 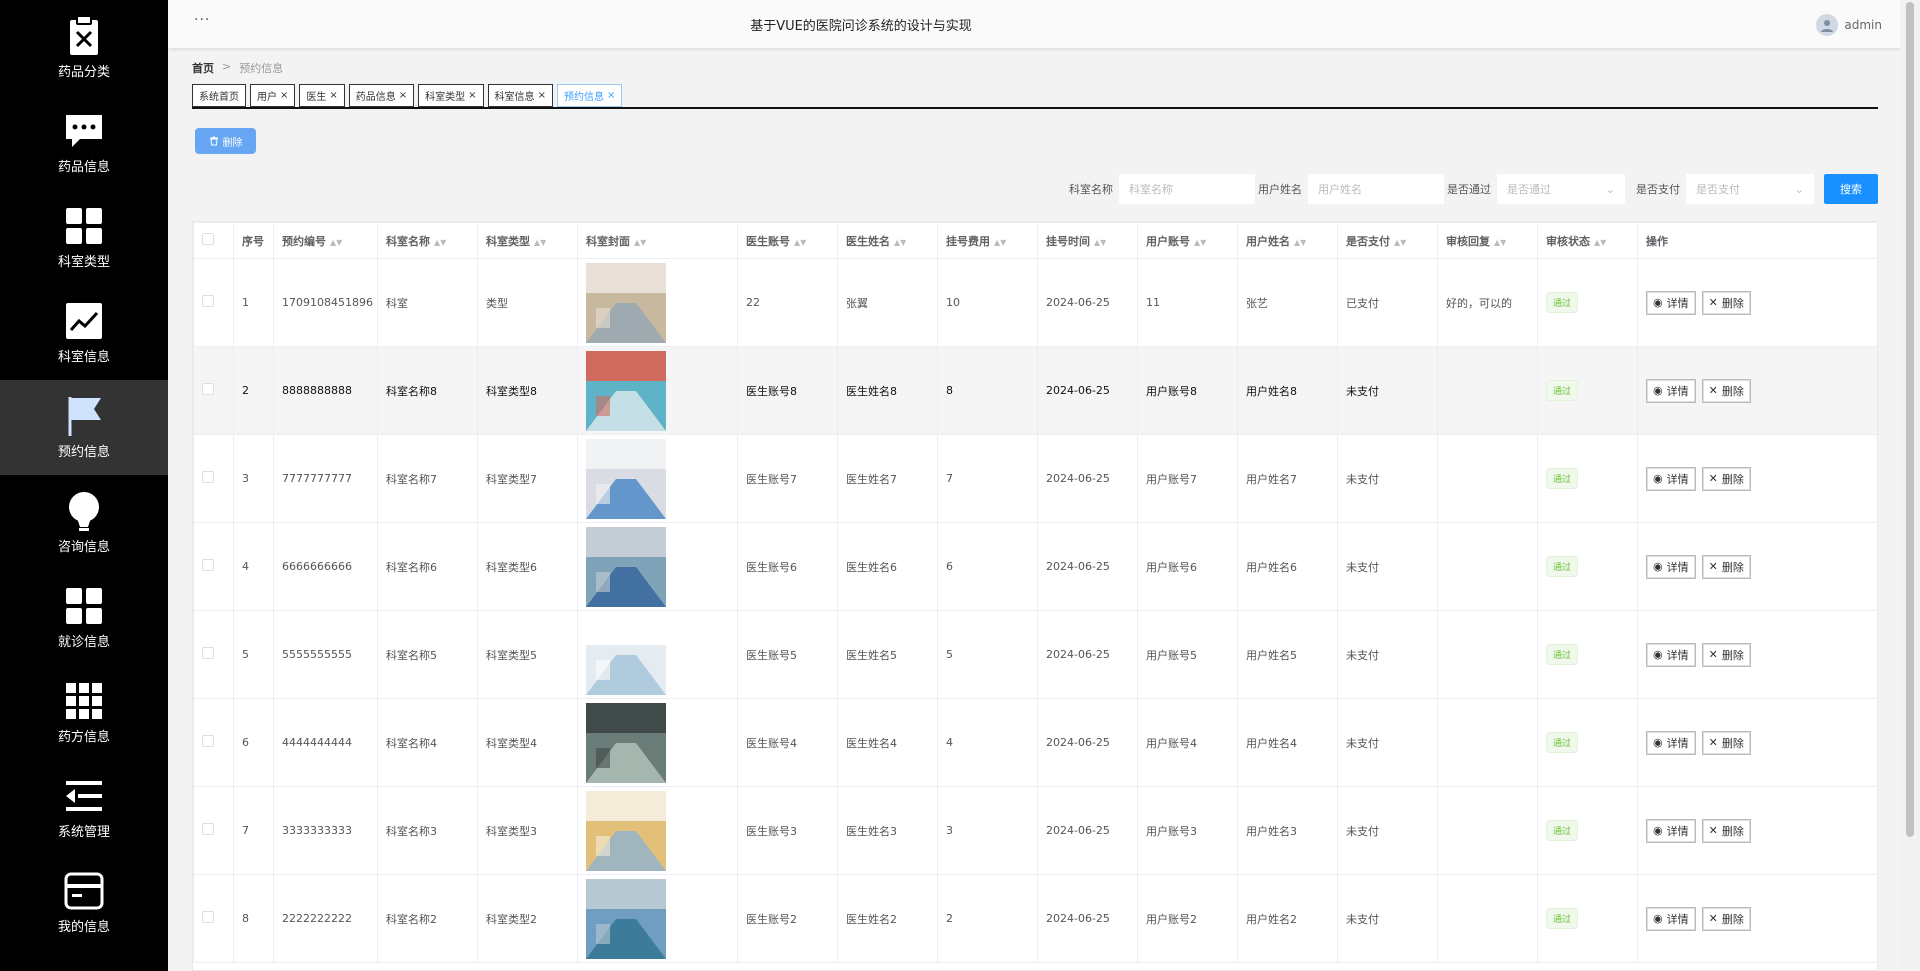 What do you see at coordinates (987, 240) in the screenshot?
I see `column-header: 挂号费用 ▲▼` at bounding box center [987, 240].